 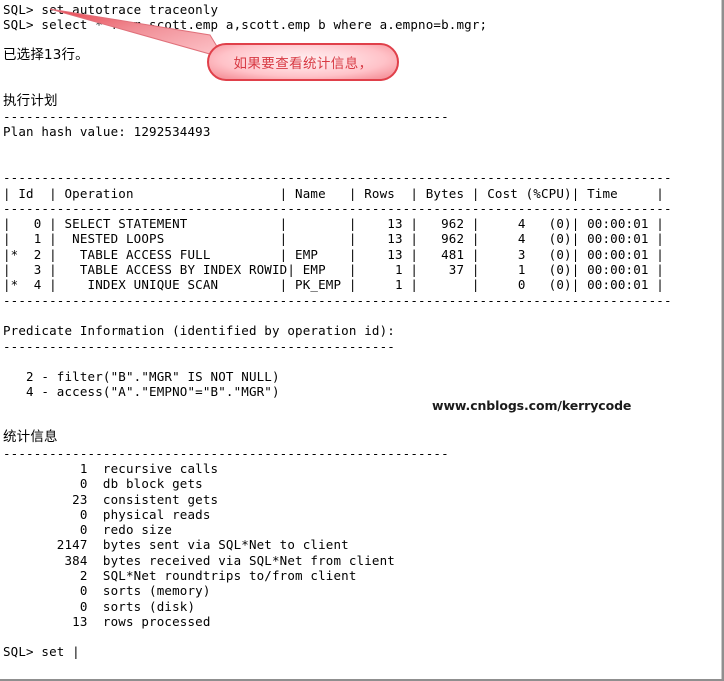 I want to click on terminal-line: Plan hash value: 1292534493, so click(x=107, y=132).